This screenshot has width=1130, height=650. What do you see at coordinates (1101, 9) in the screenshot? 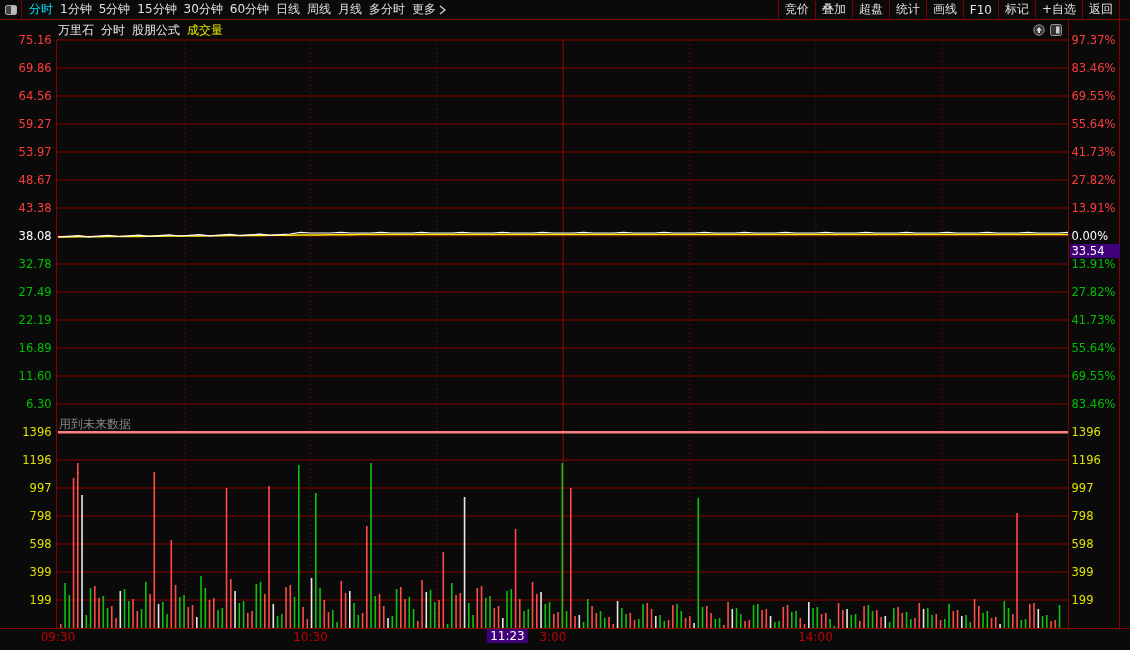
I see `toolbar-button: 返回` at bounding box center [1101, 9].